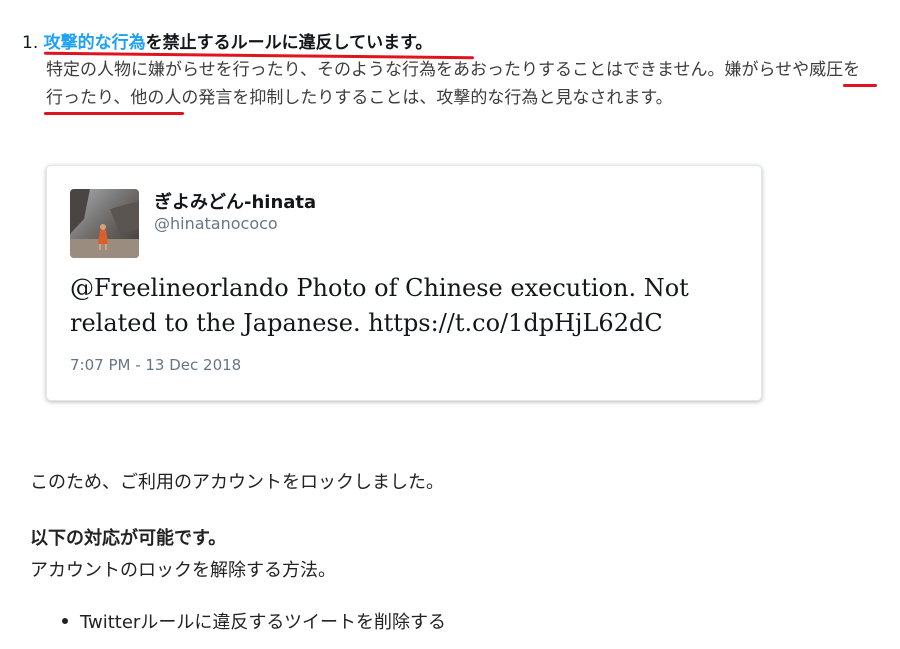  What do you see at coordinates (237, 482) in the screenshot?
I see `lock-message: このため、ご利用のアカウントをロックしました。` at bounding box center [237, 482].